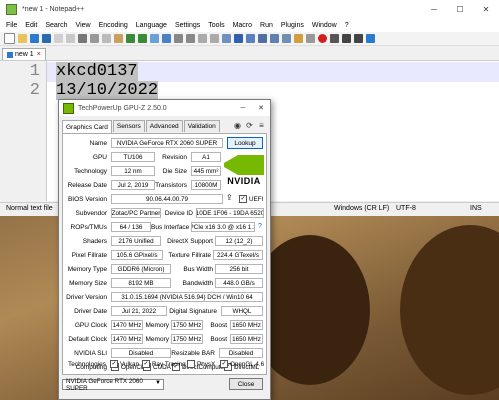 Image resolution: width=499 pixels, height=400 pixels. What do you see at coordinates (201, 126) in the screenshot?
I see `tab-validation: Validation` at bounding box center [201, 126].